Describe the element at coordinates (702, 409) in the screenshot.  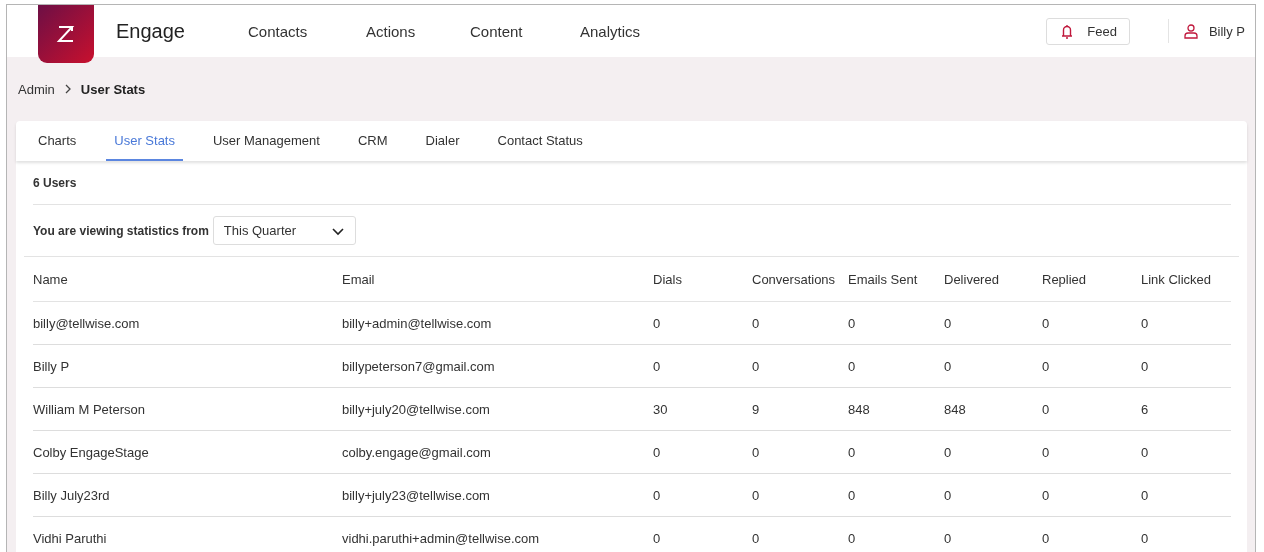
I see `table-cell: 30` at that location.